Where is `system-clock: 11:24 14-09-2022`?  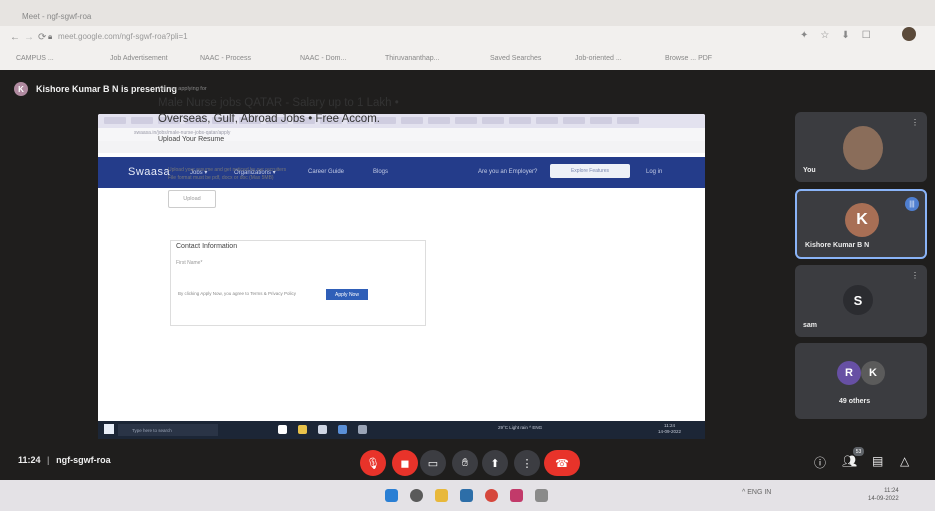
system-clock: 11:24 14-09-2022 is located at coordinates (883, 495).